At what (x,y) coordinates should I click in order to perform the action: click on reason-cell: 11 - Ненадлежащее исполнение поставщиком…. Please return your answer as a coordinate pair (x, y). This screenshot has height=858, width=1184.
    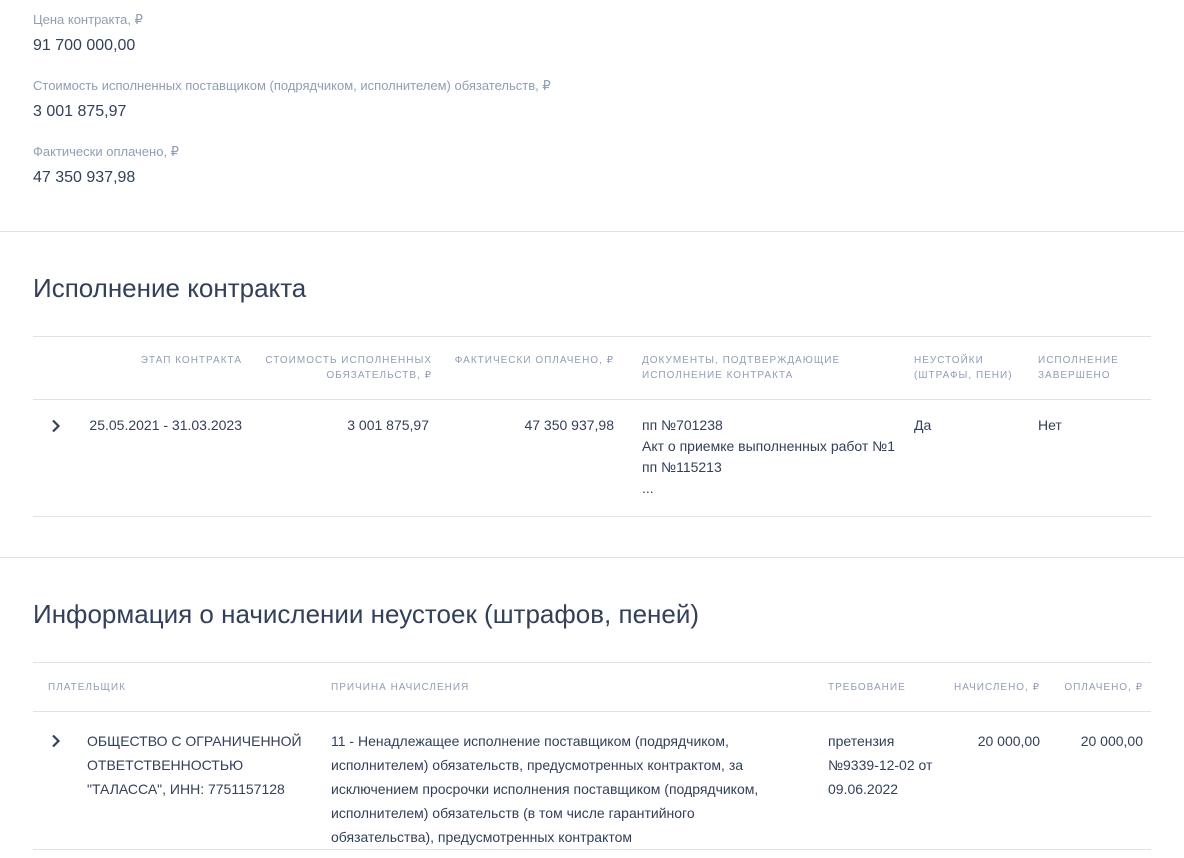
    Looking at the image, I should click on (579, 781).